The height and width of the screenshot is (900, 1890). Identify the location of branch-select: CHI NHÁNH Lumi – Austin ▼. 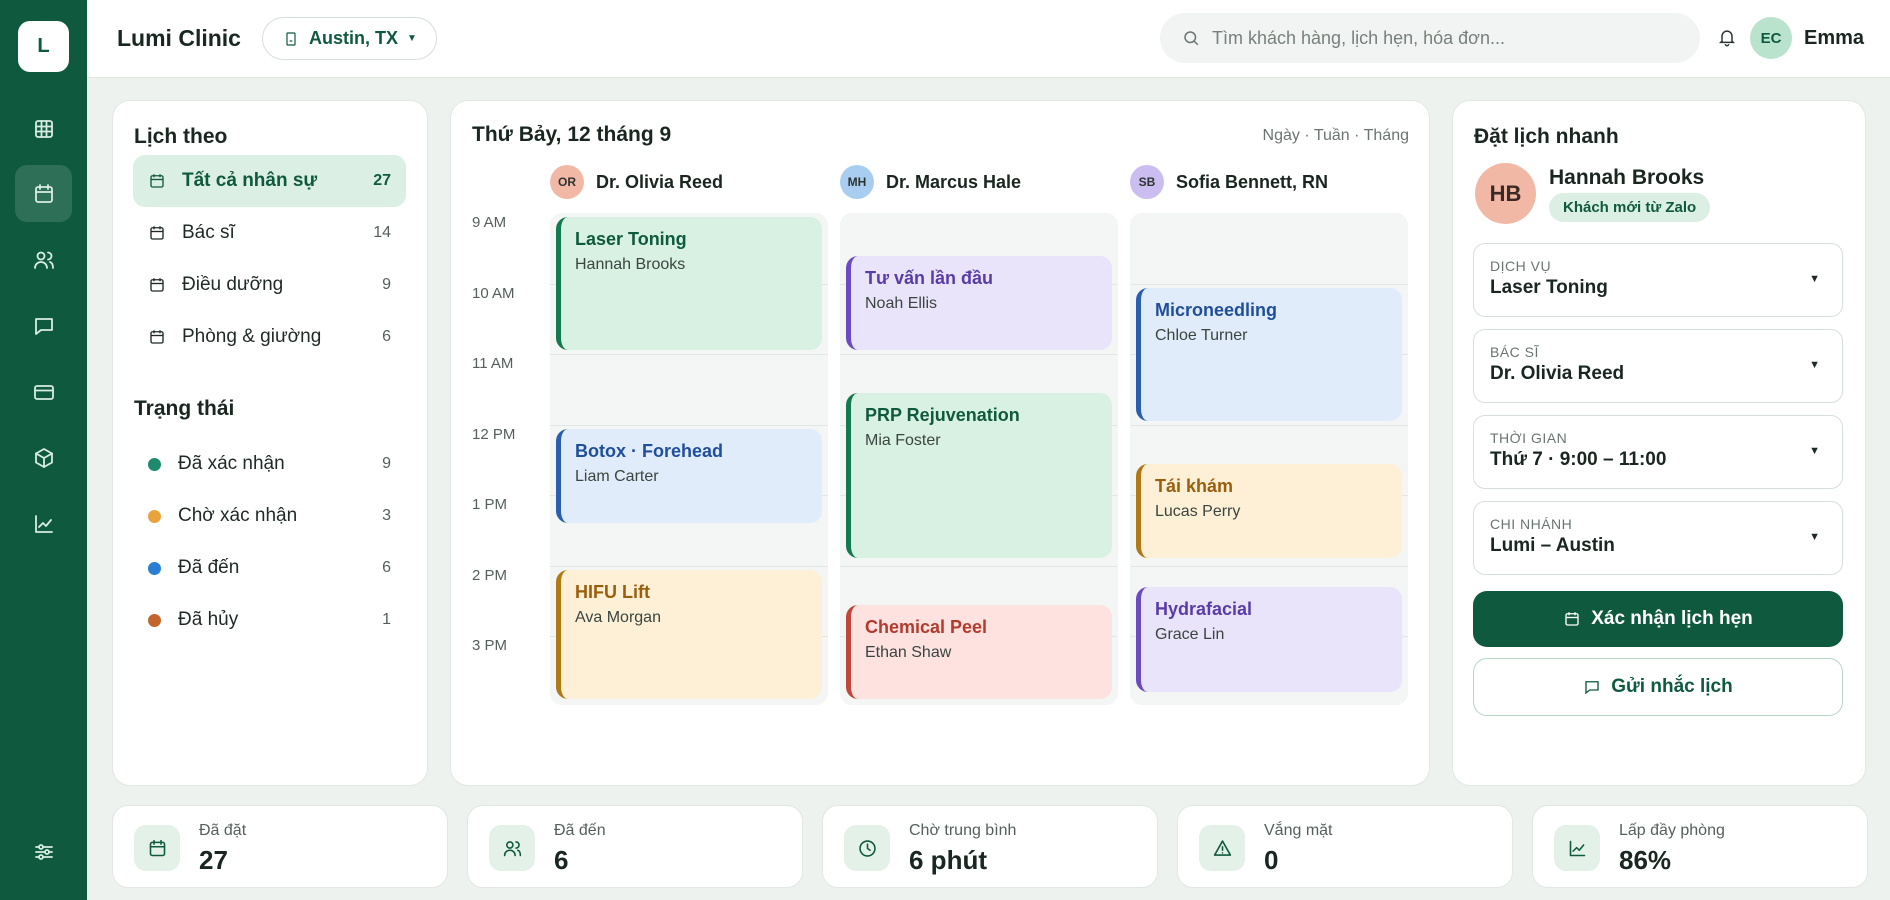
(1658, 538).